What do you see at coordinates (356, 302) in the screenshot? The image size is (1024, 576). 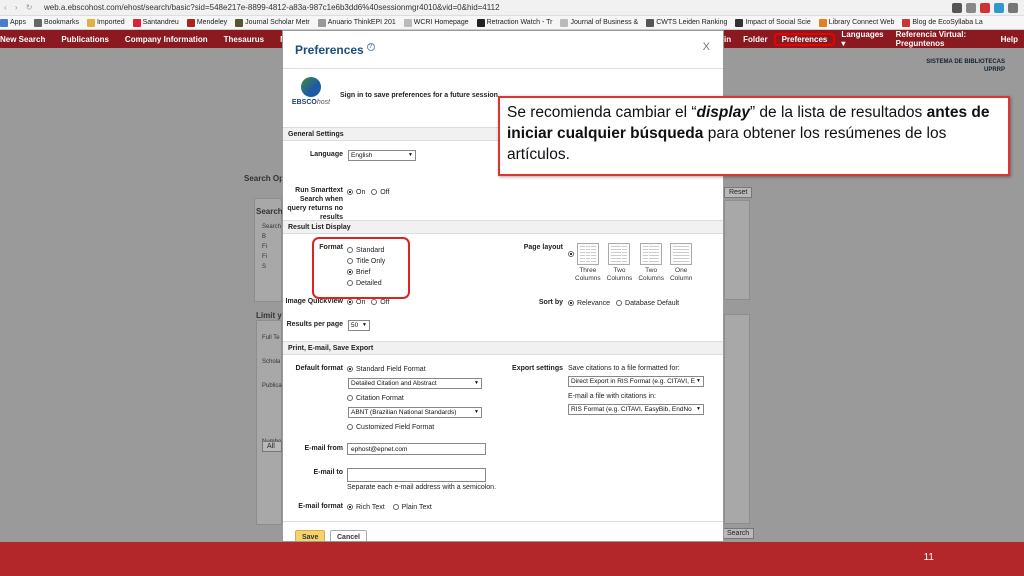 I see `quickview-on-radio: On` at bounding box center [356, 302].